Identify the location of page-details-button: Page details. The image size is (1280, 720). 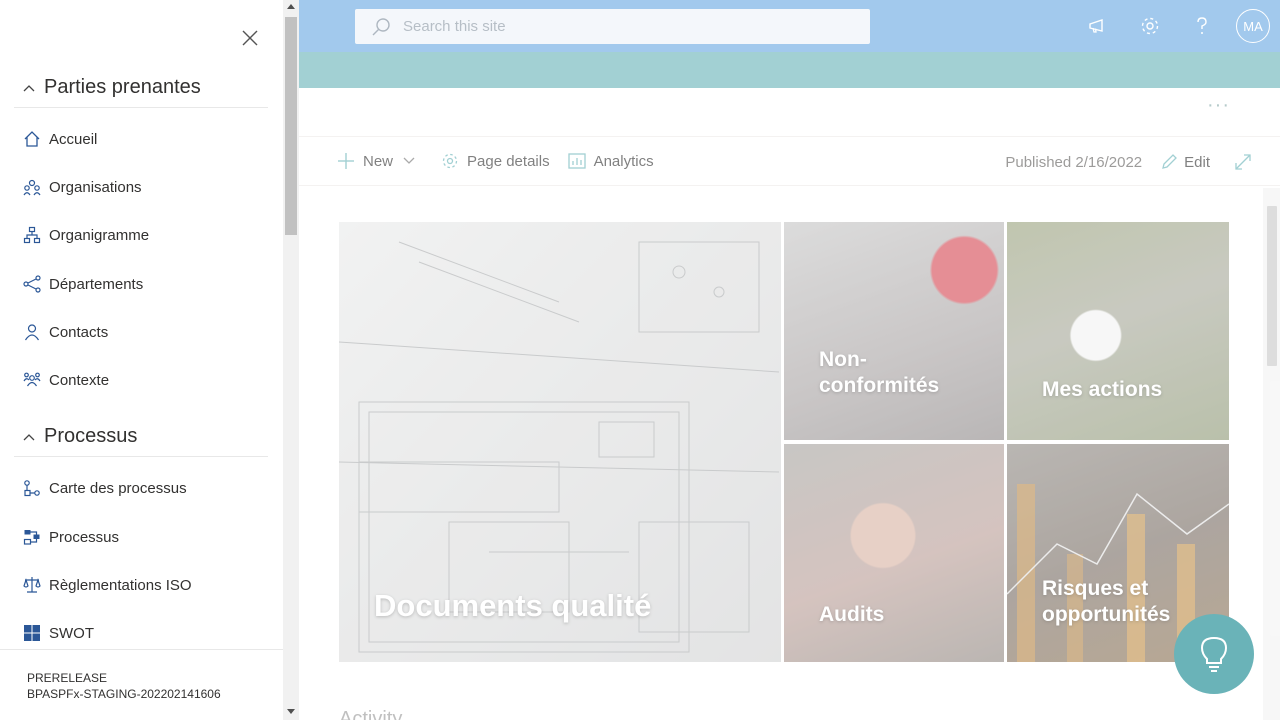
(495, 161).